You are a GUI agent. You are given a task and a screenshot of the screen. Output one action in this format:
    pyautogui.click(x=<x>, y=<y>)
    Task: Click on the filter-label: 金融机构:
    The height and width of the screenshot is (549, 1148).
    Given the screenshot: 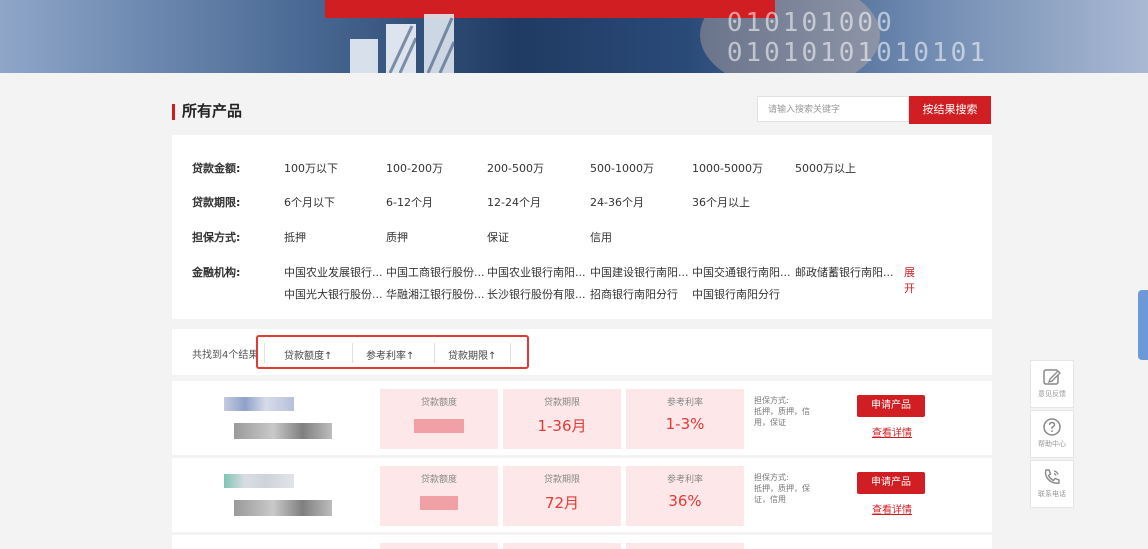 What is the action you would take?
    pyautogui.click(x=216, y=272)
    